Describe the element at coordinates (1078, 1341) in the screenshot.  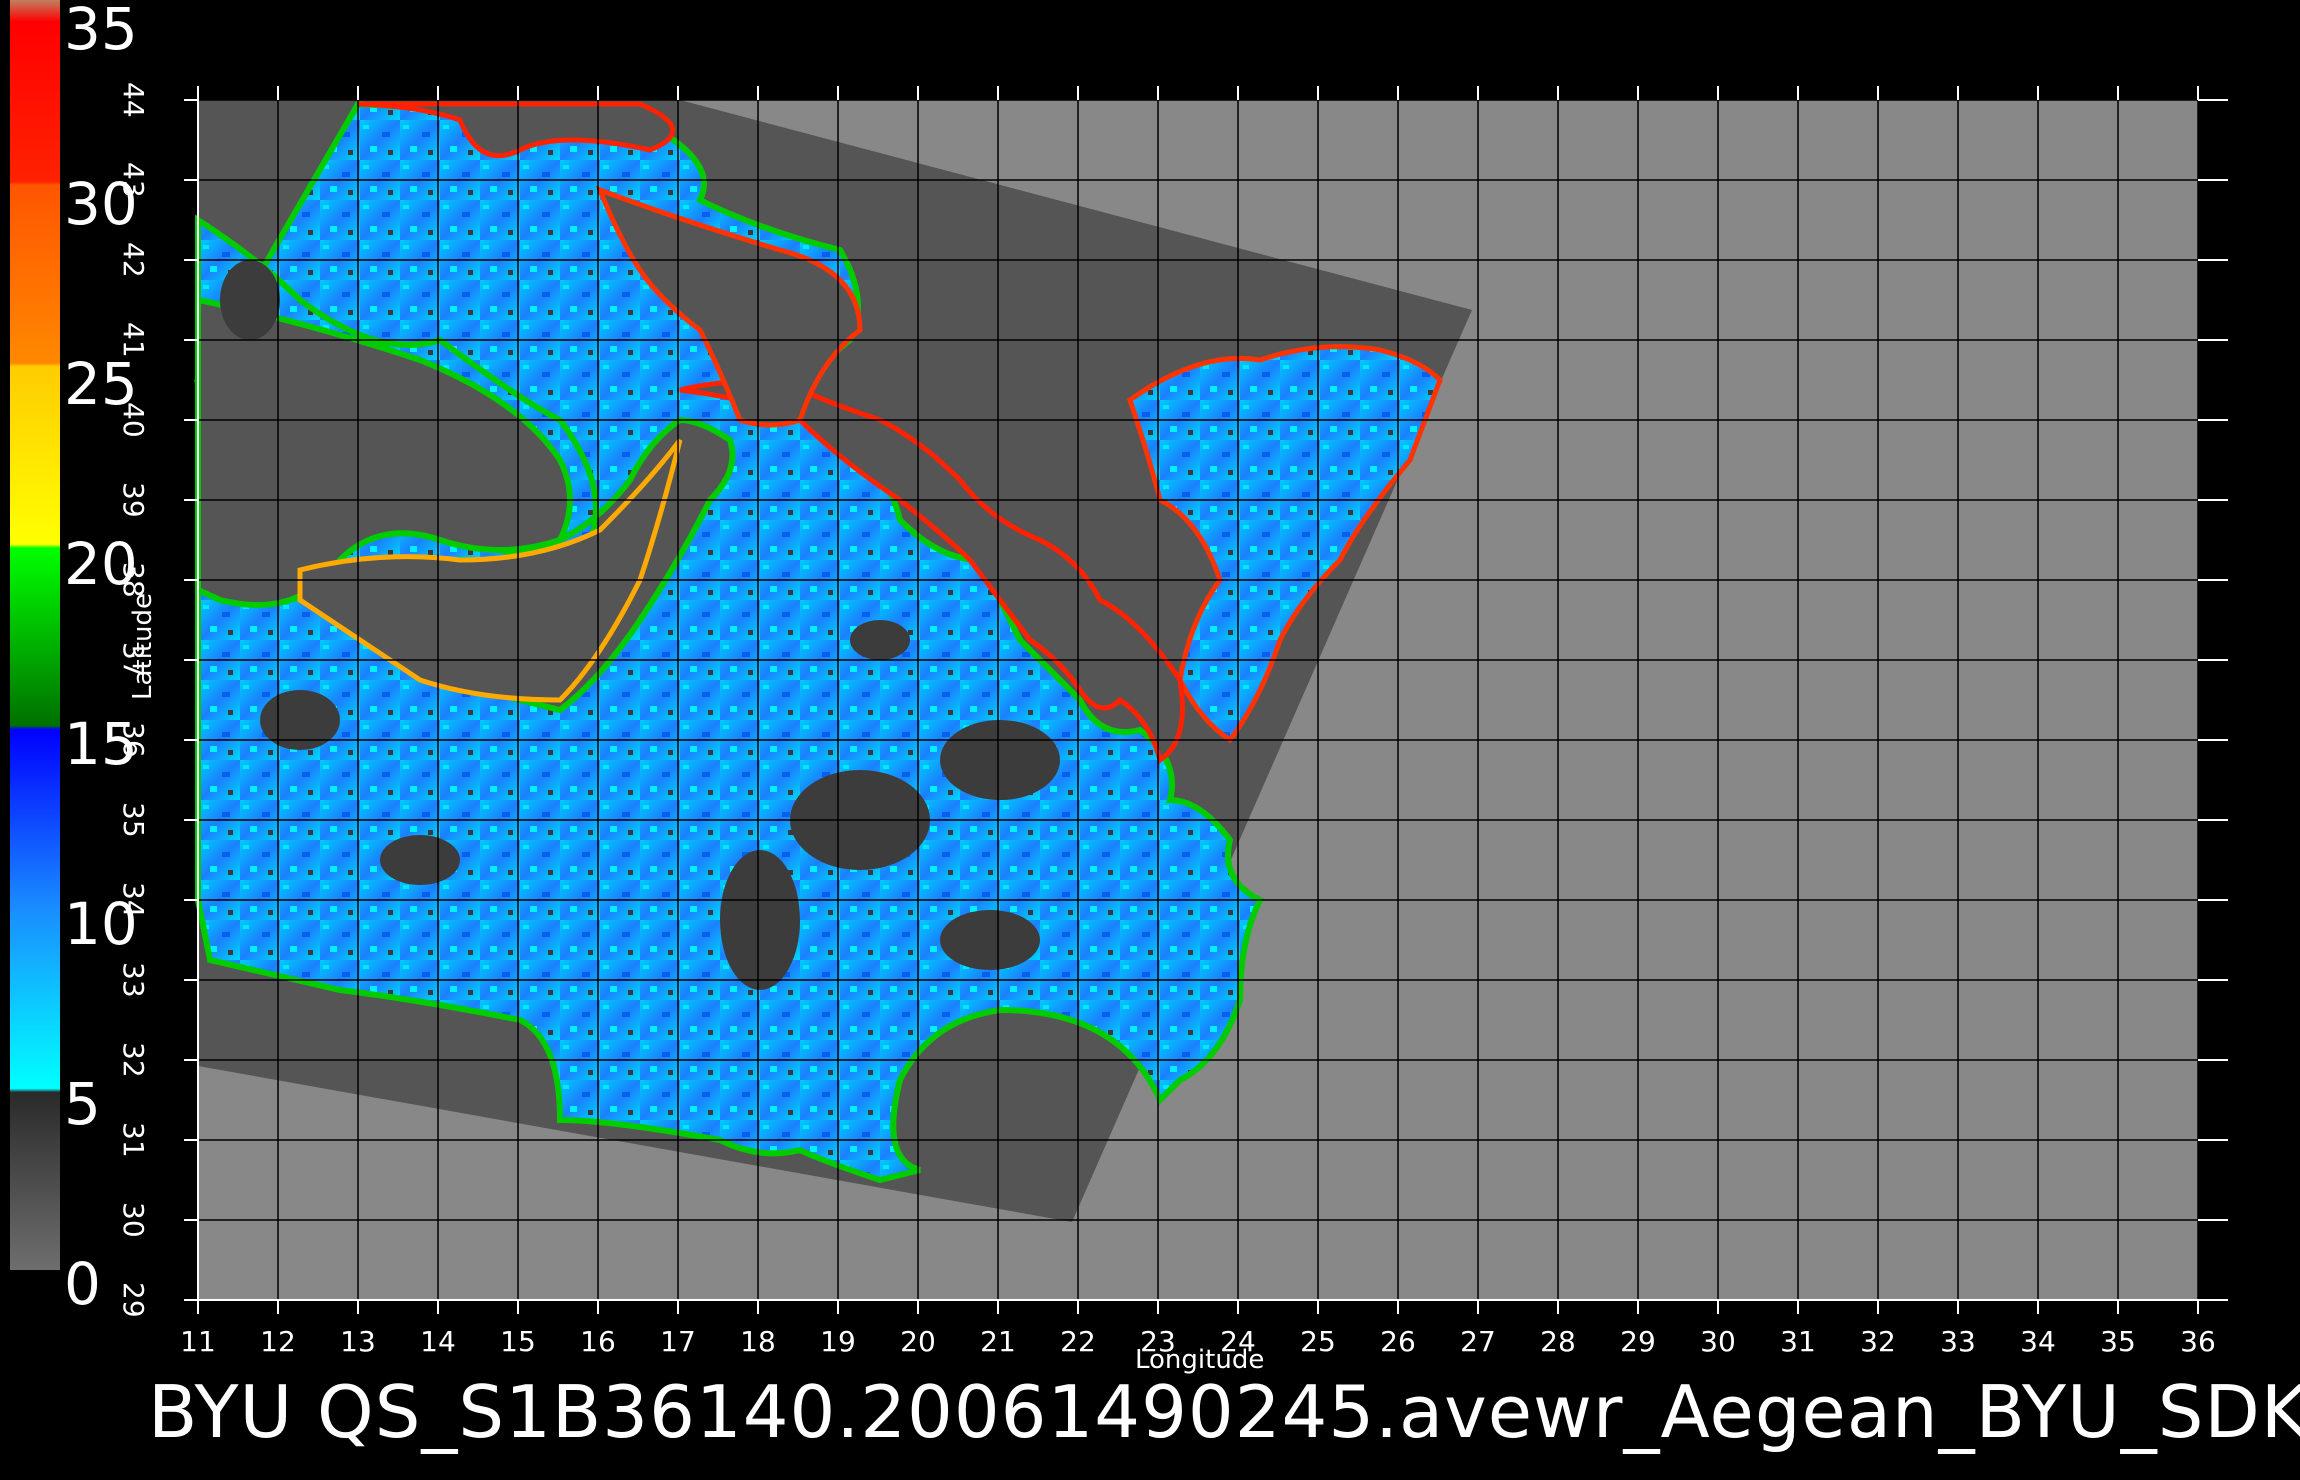
I see `x-tick-label: 22` at that location.